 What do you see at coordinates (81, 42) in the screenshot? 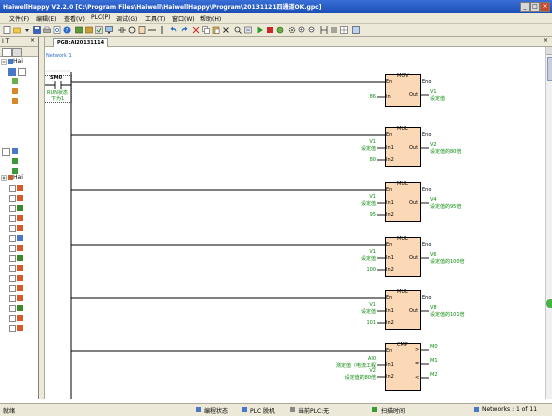
I see `tab-program: PGB:AI20131114` at bounding box center [81, 42].